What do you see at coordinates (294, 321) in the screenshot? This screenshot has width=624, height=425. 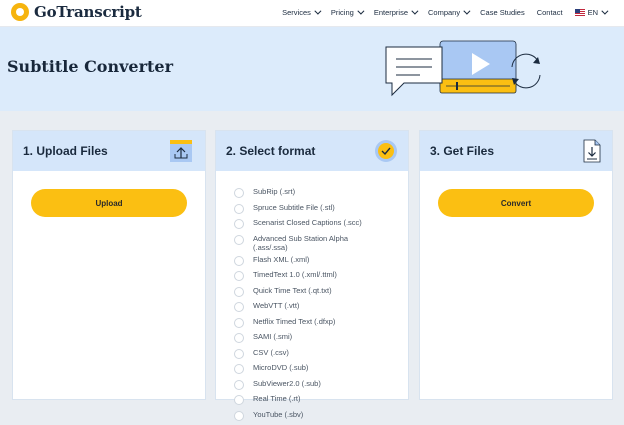 I see `format-label: Netflix Timed Text (.dfxp)` at bounding box center [294, 321].